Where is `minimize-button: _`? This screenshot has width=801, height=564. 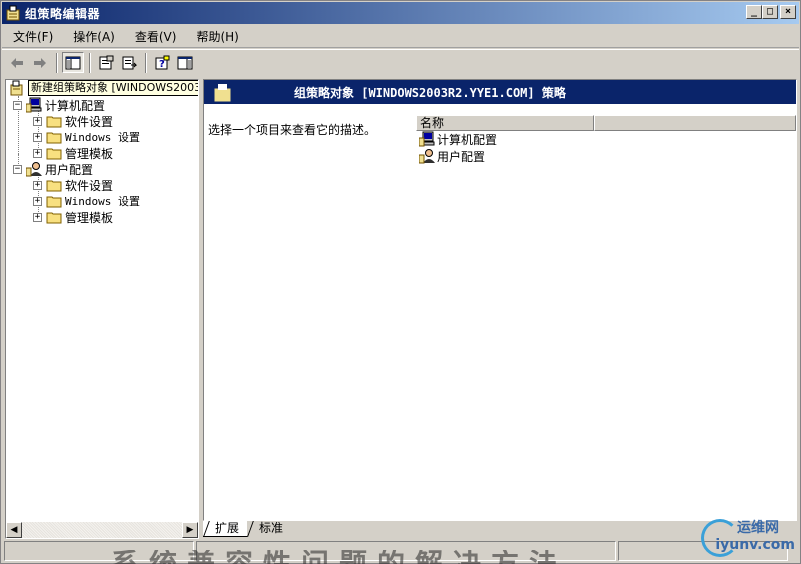
minimize-button: _ is located at coordinates (754, 12).